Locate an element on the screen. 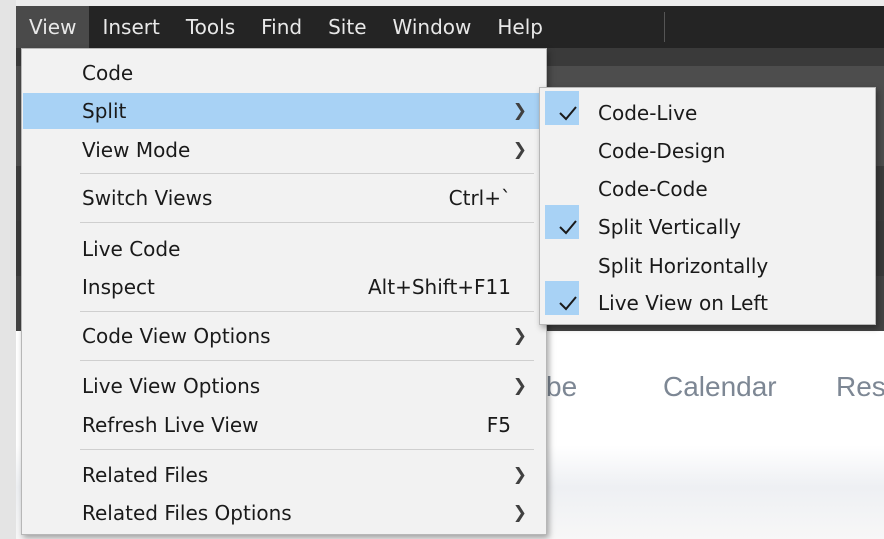  menu-item-view-mode: View Mode ❯ is located at coordinates (284, 150).